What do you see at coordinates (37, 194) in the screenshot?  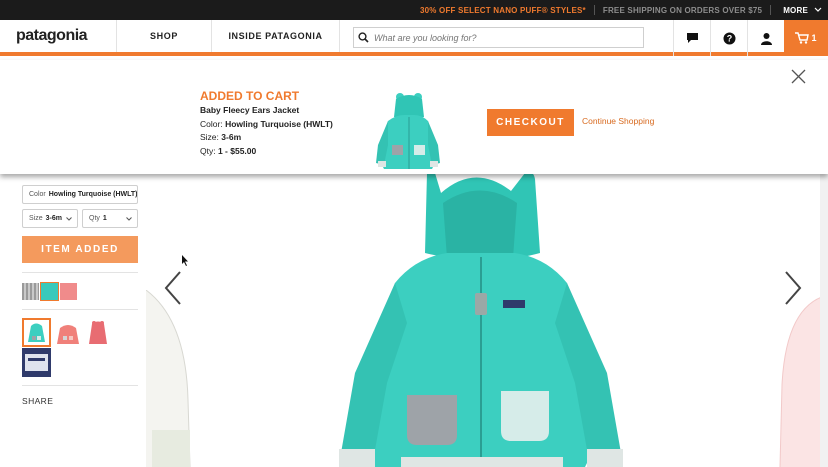 I see `color-select-label: Color` at bounding box center [37, 194].